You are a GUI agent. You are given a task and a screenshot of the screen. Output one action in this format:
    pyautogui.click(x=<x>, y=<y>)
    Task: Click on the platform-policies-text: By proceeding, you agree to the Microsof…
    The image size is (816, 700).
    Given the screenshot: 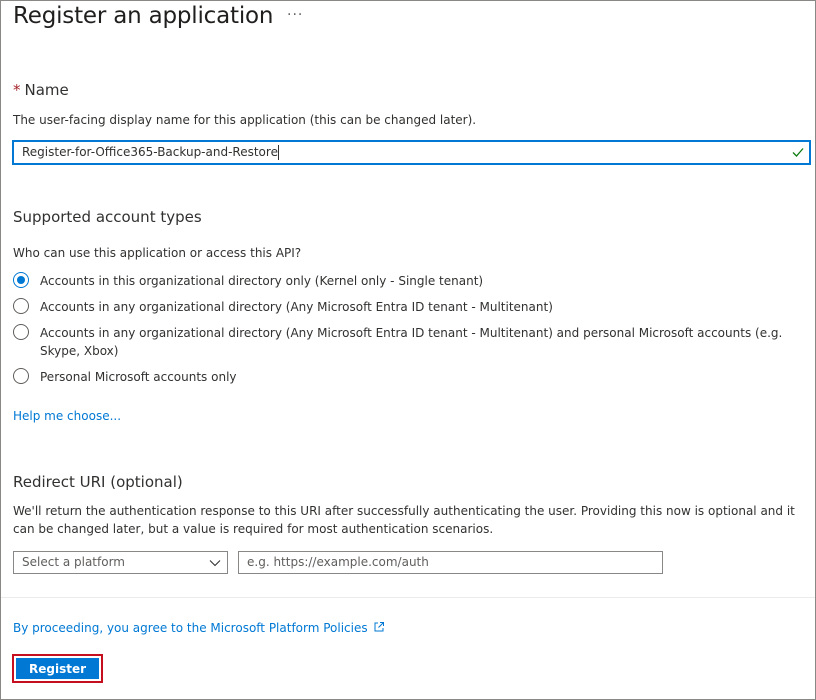 What is the action you would take?
    pyautogui.click(x=190, y=628)
    